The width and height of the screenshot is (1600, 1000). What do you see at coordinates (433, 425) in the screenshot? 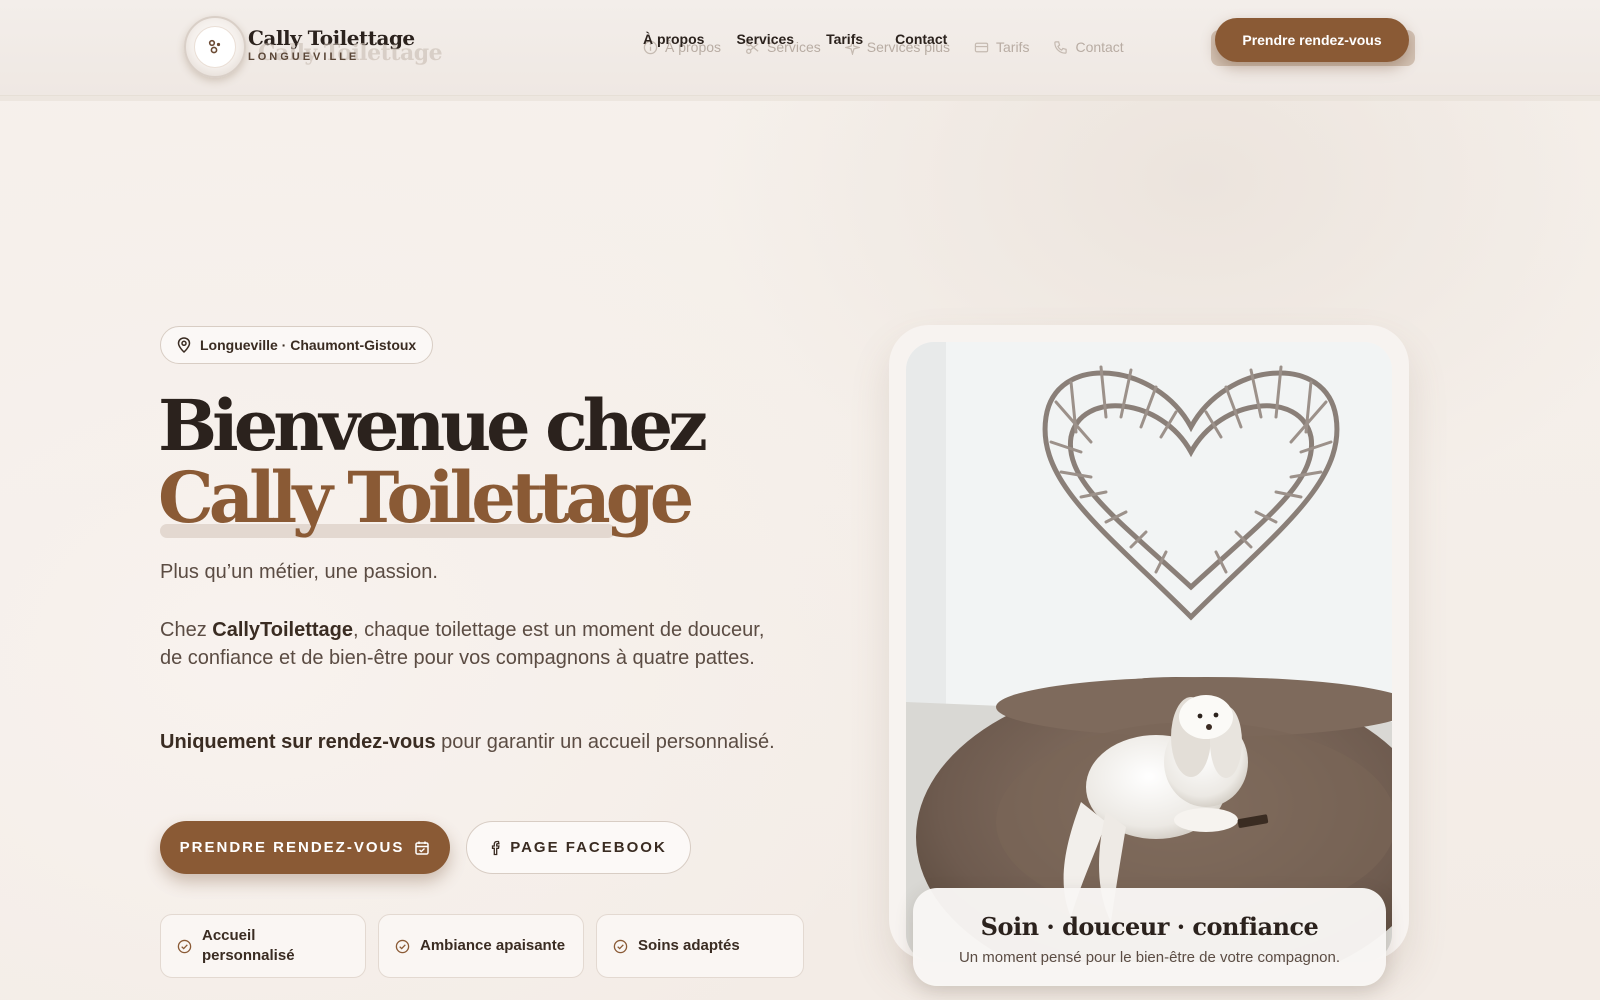
I see `hero-title-line1: Bienvenue chez` at bounding box center [433, 425].